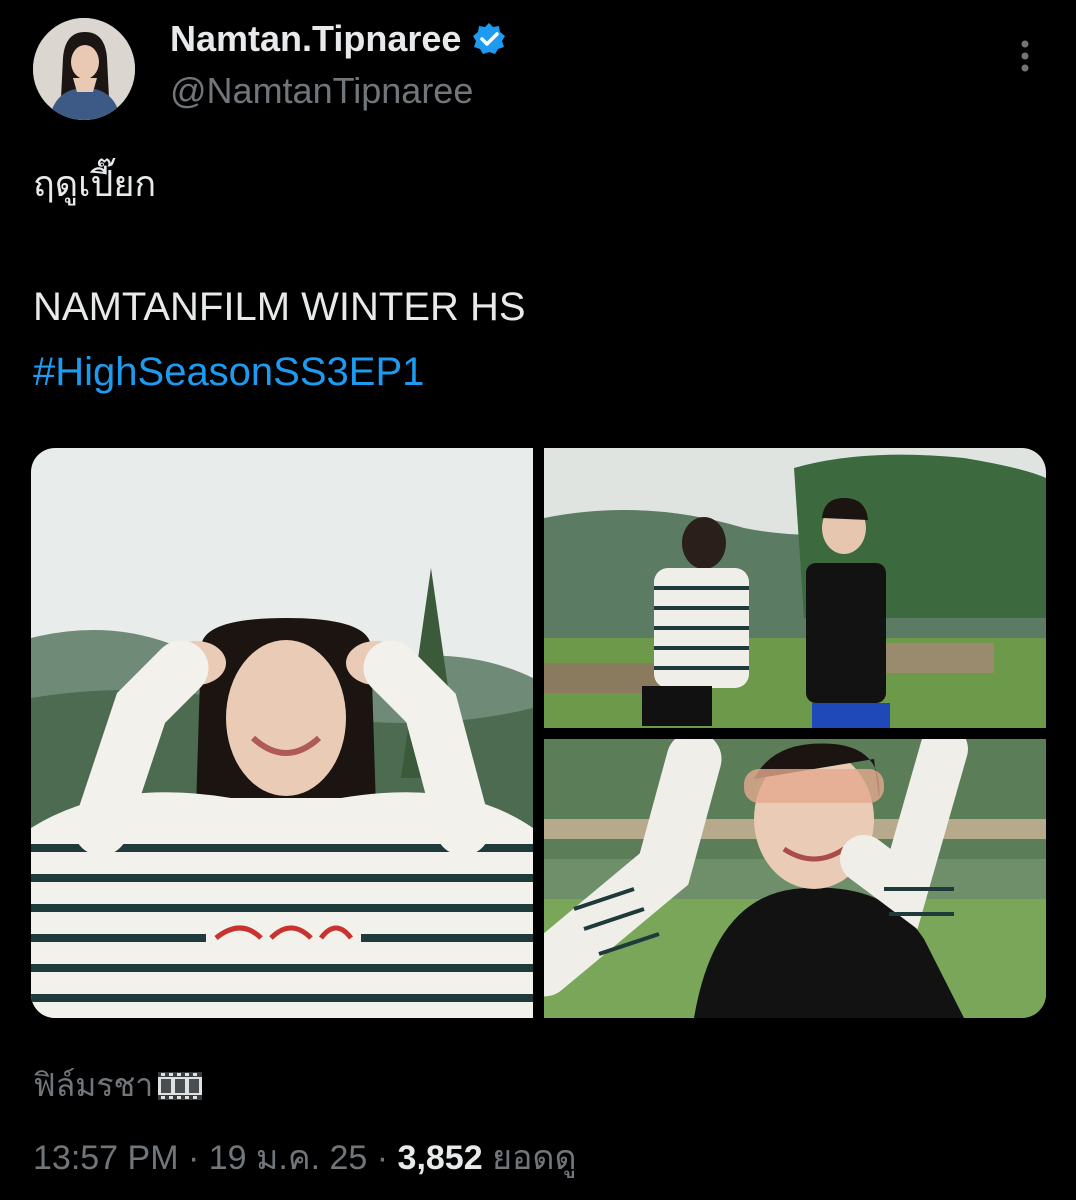  I want to click on more-vertical-icon, so click(1025, 56).